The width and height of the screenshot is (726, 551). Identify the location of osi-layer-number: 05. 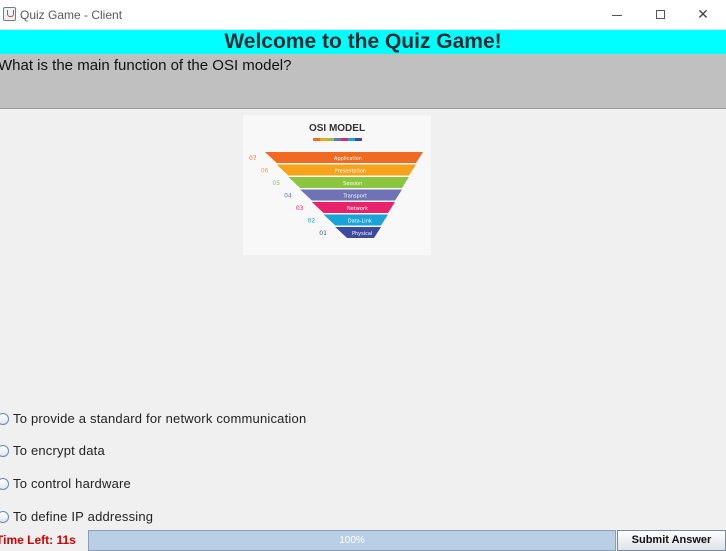
(276, 183).